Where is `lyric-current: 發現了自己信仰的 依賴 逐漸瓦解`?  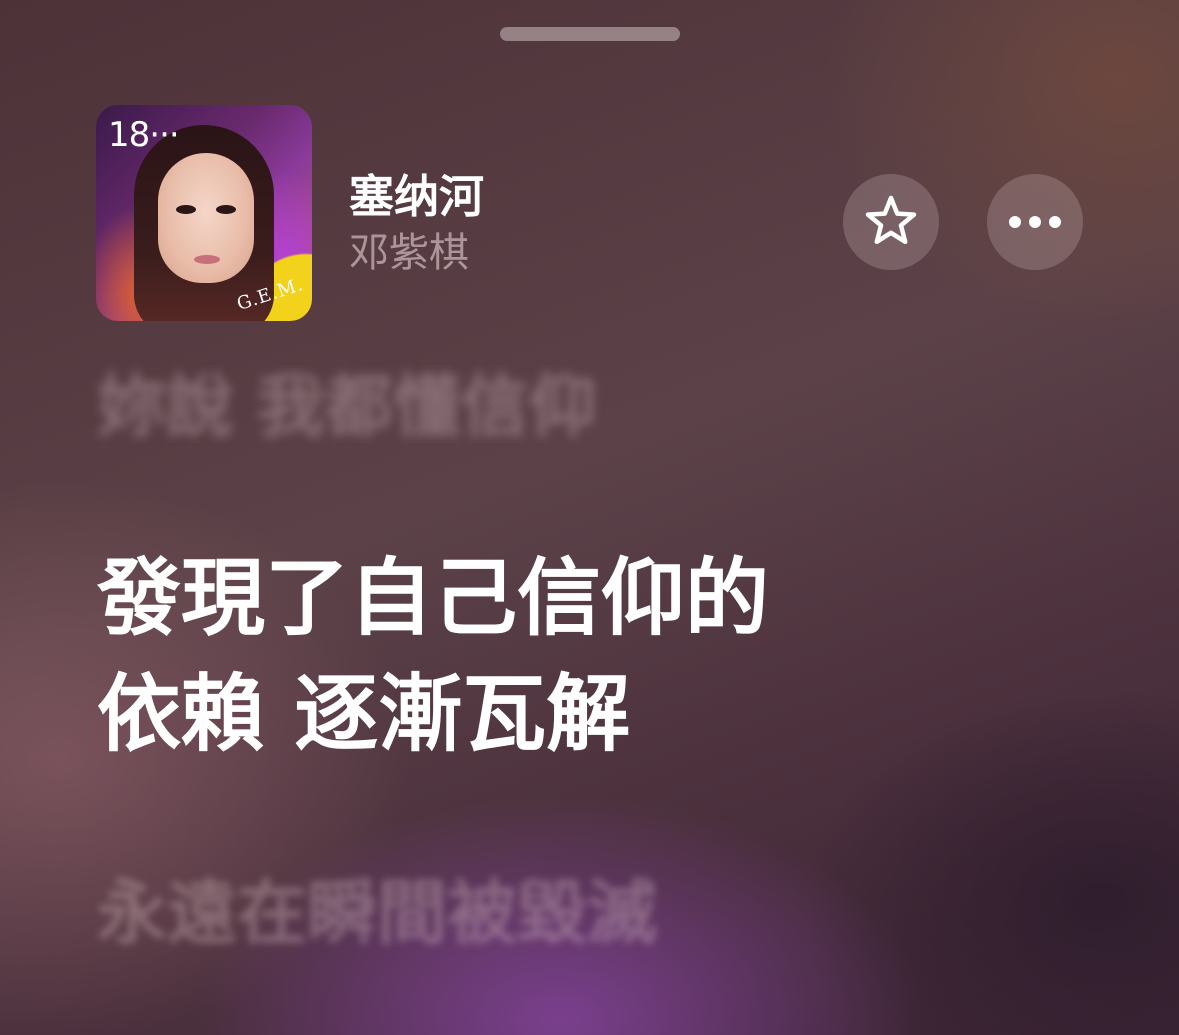 lyric-current: 發現了自己信仰的 依賴 逐漸瓦解 is located at coordinates (433, 656).